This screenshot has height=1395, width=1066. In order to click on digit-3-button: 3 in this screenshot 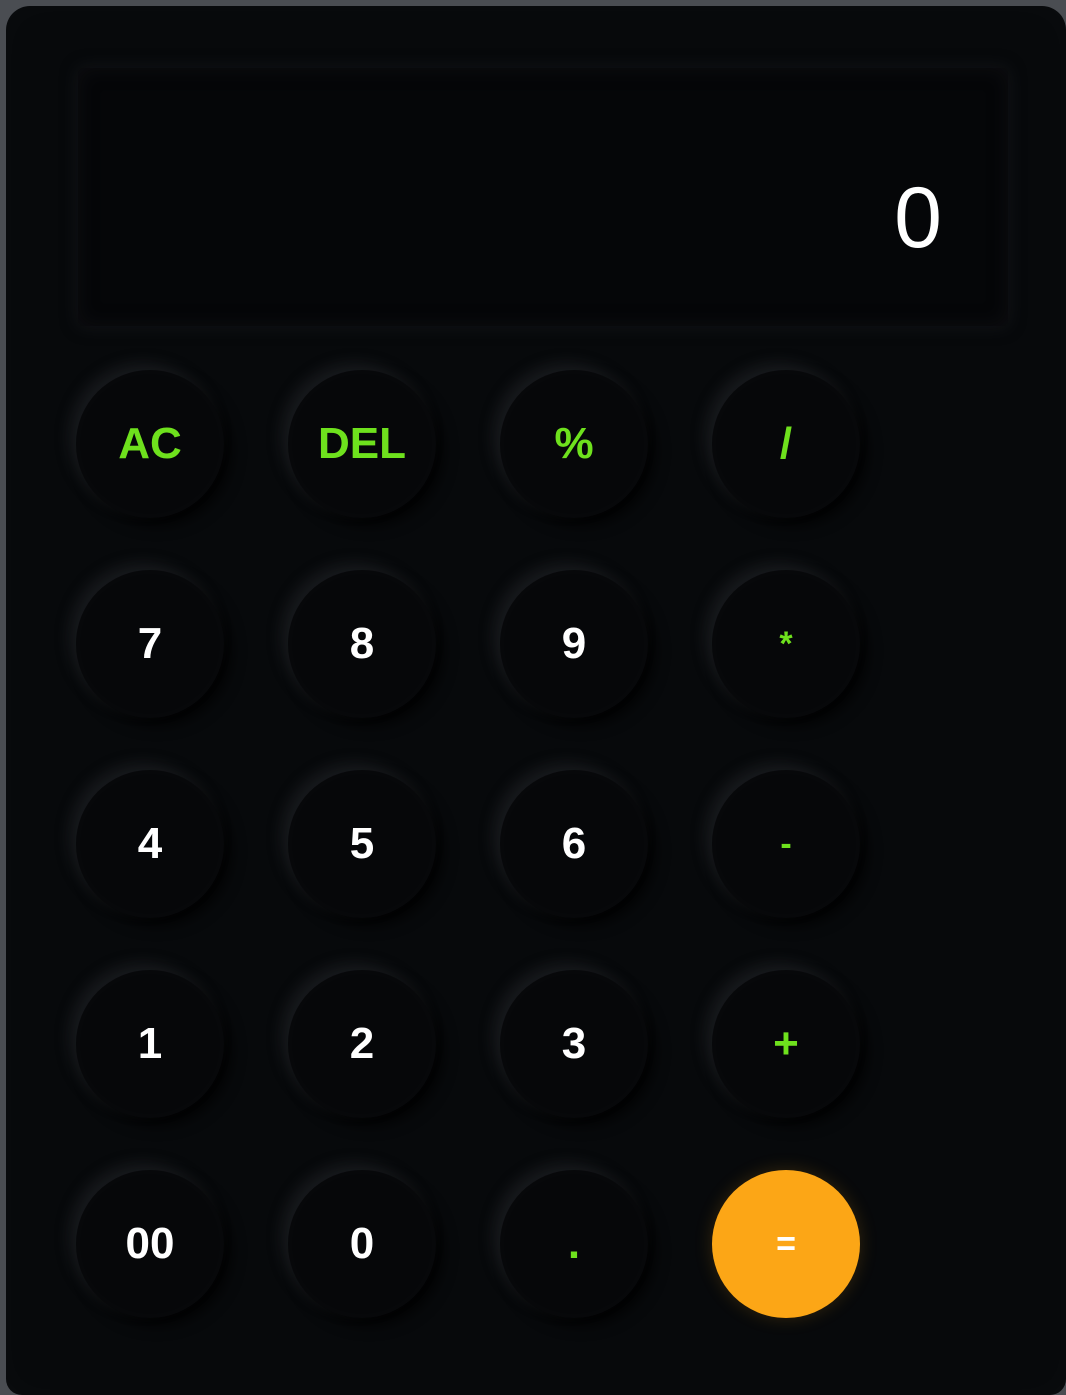, I will do `click(574, 1044)`.